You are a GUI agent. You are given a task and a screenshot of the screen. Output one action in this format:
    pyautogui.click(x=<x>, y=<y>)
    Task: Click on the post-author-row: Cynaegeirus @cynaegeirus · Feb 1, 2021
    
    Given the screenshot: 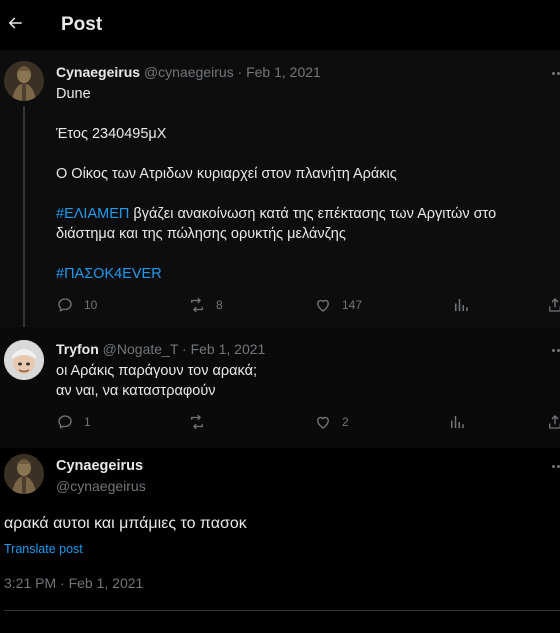 What is the action you would take?
    pyautogui.click(x=188, y=72)
    